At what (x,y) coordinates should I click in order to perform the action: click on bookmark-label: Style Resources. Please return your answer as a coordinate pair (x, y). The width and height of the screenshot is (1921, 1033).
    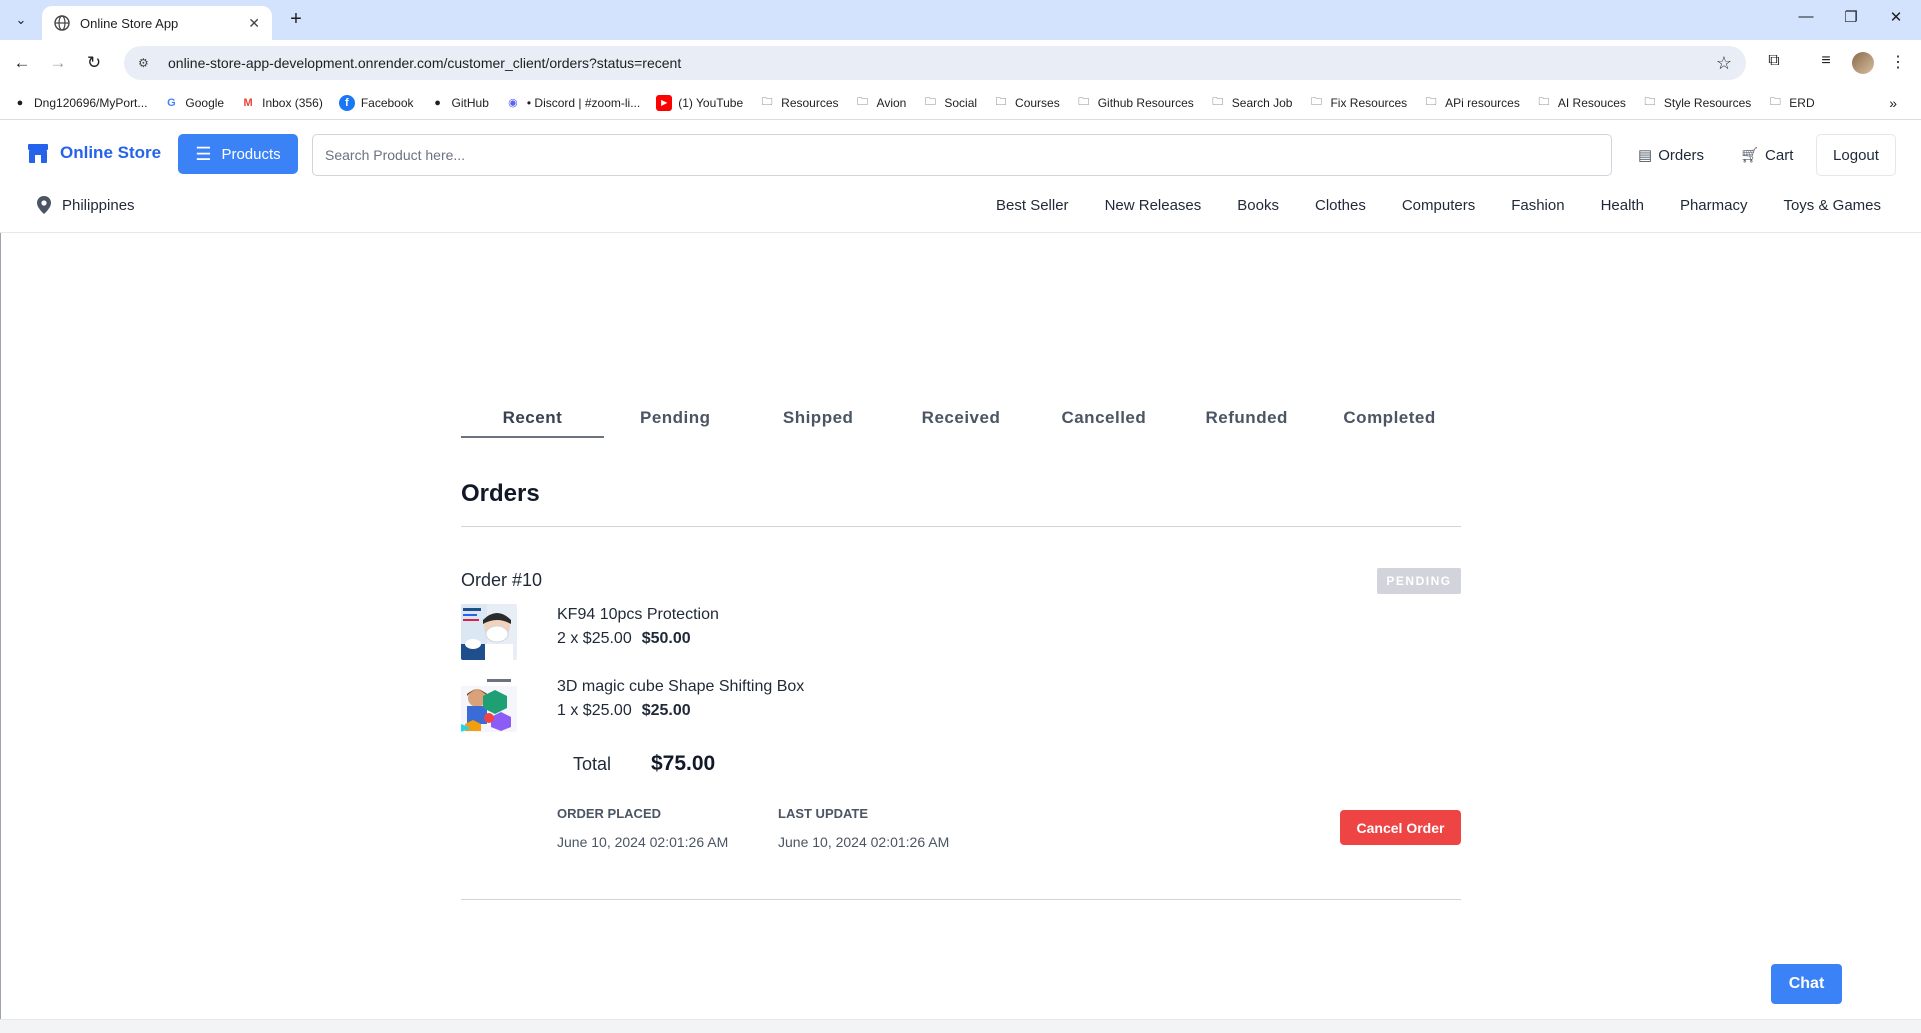
    Looking at the image, I should click on (1707, 102).